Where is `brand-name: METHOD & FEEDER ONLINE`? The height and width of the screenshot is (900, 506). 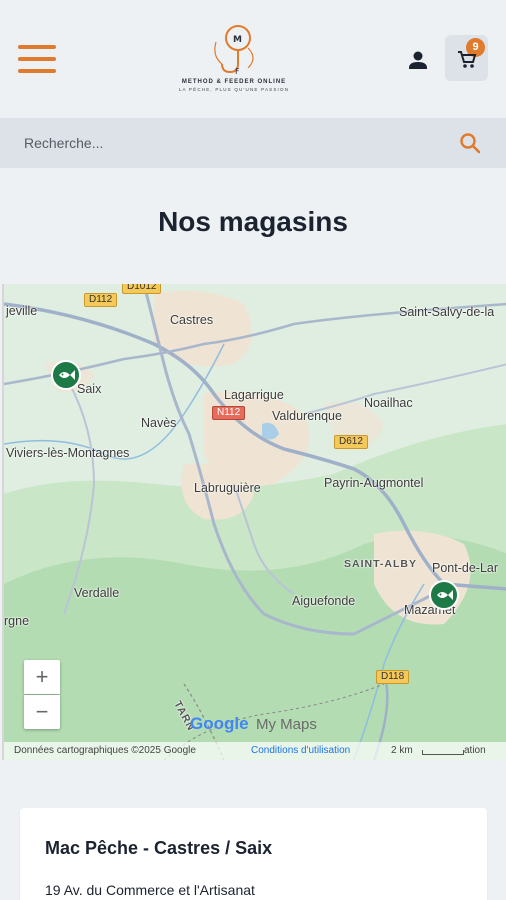 brand-name: METHOD & FEEDER ONLINE is located at coordinates (234, 82).